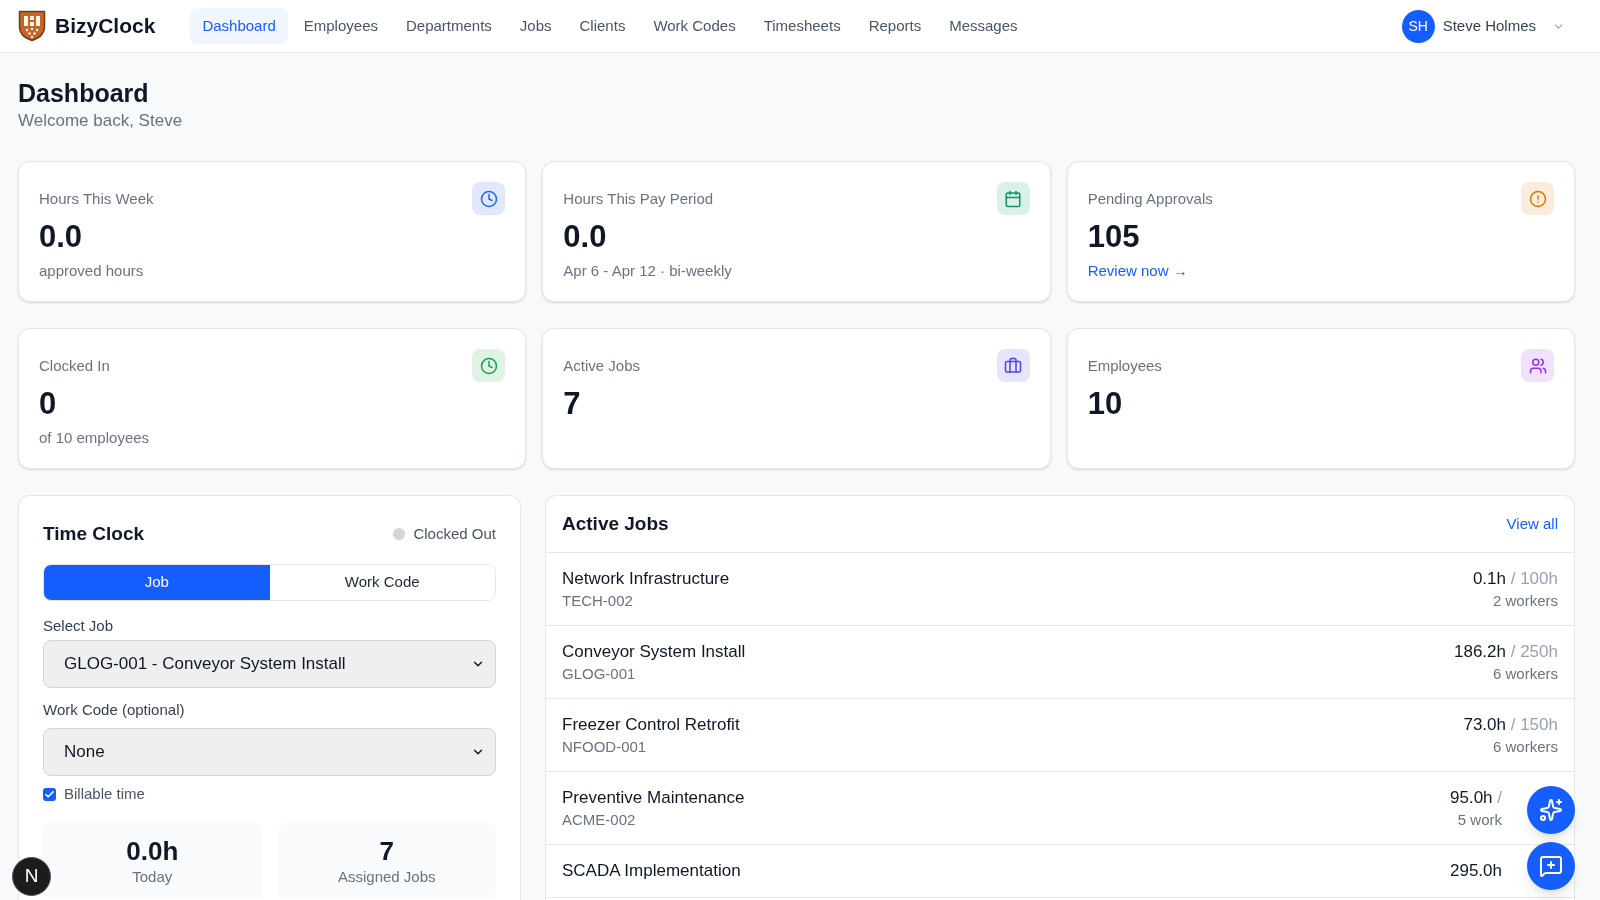 This screenshot has height=900, width=1600. I want to click on page-title: Dashboard, so click(83, 93).